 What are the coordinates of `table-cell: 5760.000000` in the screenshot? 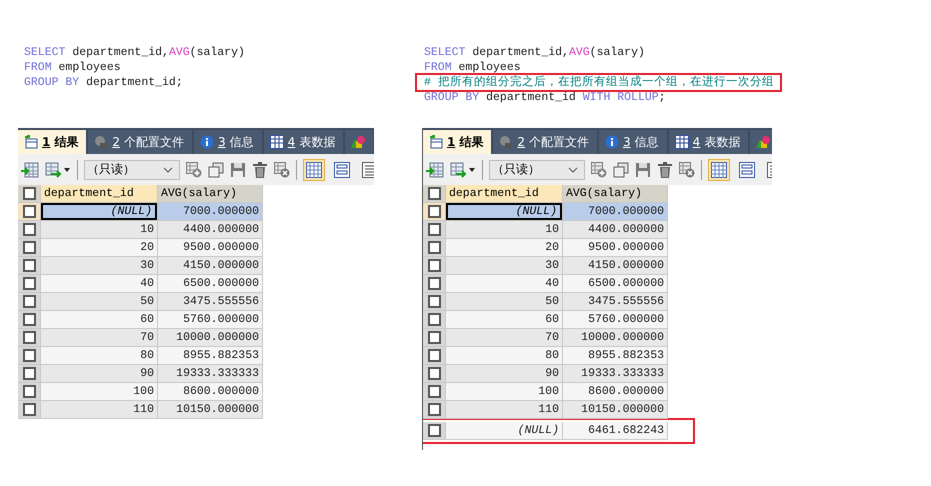 It's located at (615, 320).